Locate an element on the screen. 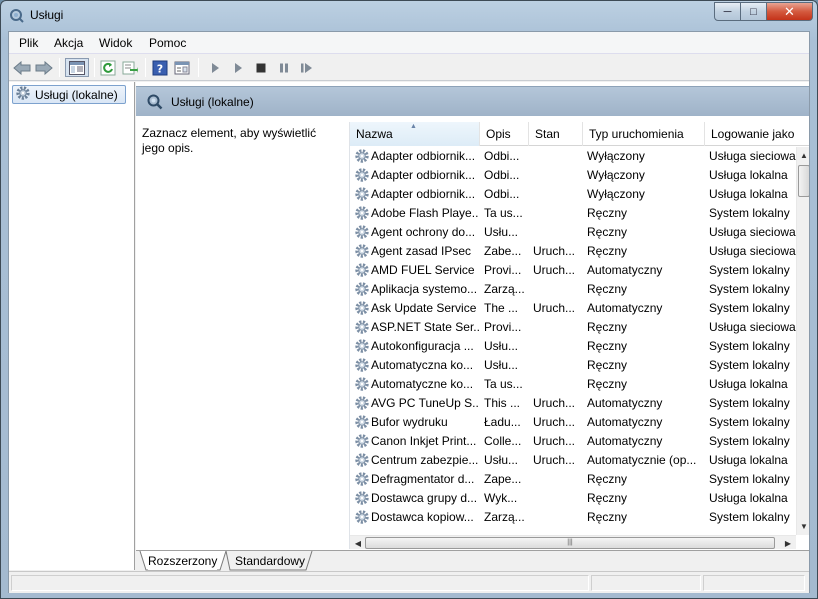 The height and width of the screenshot is (599, 818). scroll-down-icon: ▼ is located at coordinates (803, 526).